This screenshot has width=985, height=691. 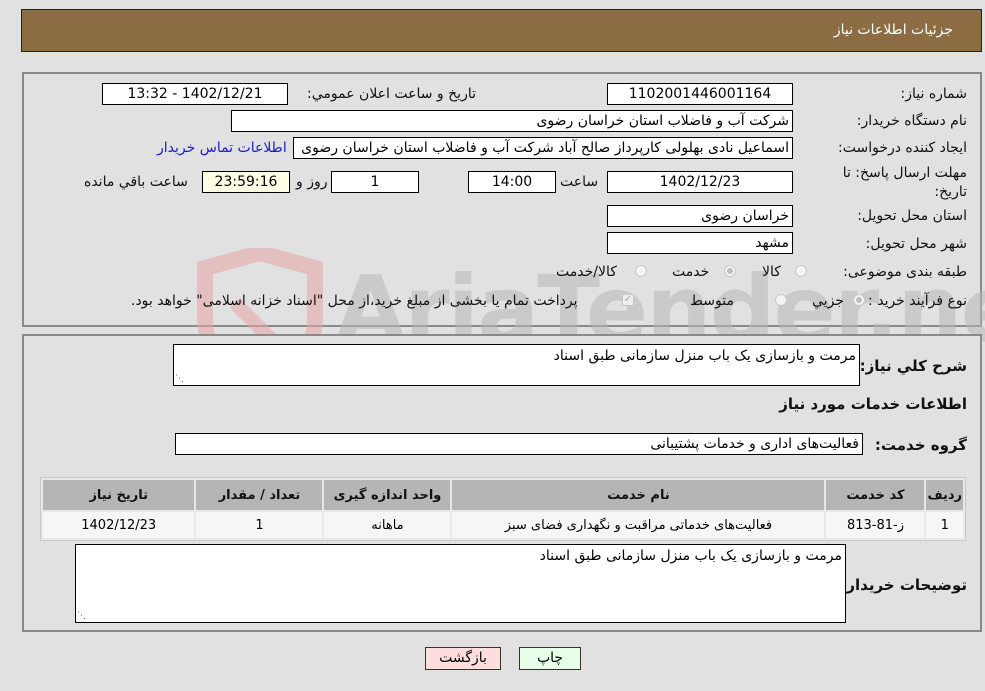 I want to click on col-row-number: ردیف, so click(x=944, y=495).